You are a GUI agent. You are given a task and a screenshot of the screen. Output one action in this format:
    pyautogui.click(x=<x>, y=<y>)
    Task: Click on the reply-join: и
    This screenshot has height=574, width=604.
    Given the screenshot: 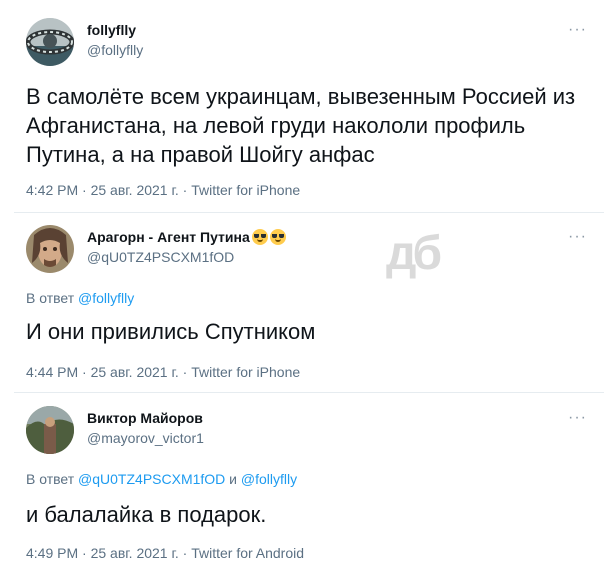 What is the action you would take?
    pyautogui.click(x=233, y=479)
    